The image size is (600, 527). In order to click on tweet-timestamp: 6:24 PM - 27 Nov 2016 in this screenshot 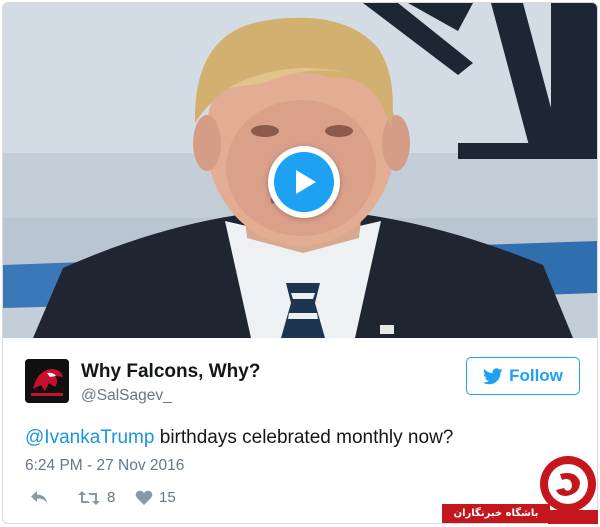, I will do `click(104, 466)`.